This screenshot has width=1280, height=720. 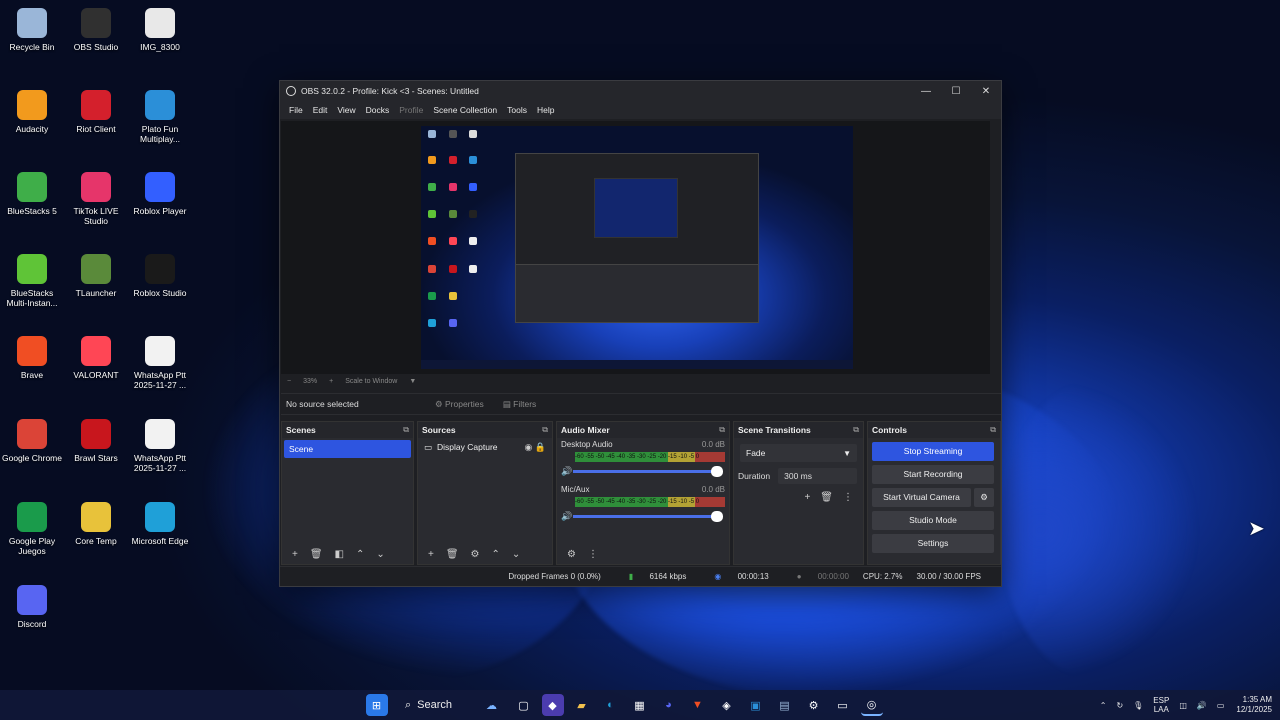 I want to click on zoom-level: 33%, so click(x=310, y=381).